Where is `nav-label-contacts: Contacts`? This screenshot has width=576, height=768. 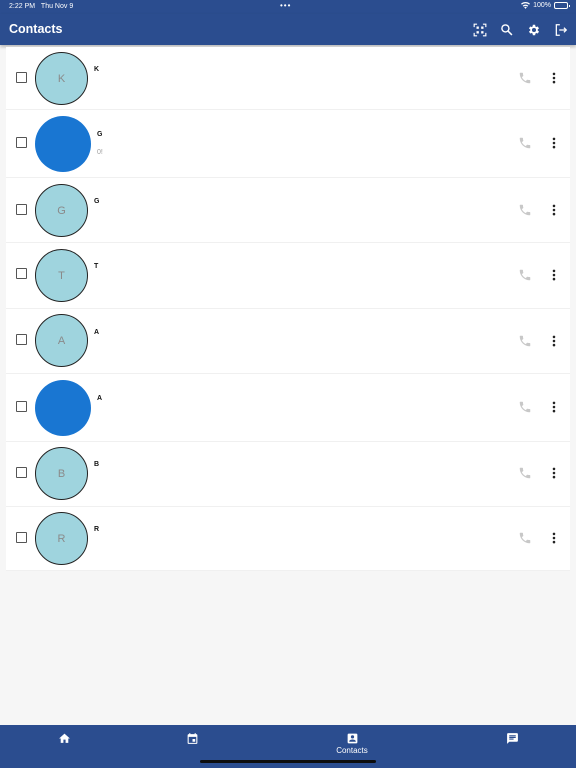 nav-label-contacts: Contacts is located at coordinates (352, 750).